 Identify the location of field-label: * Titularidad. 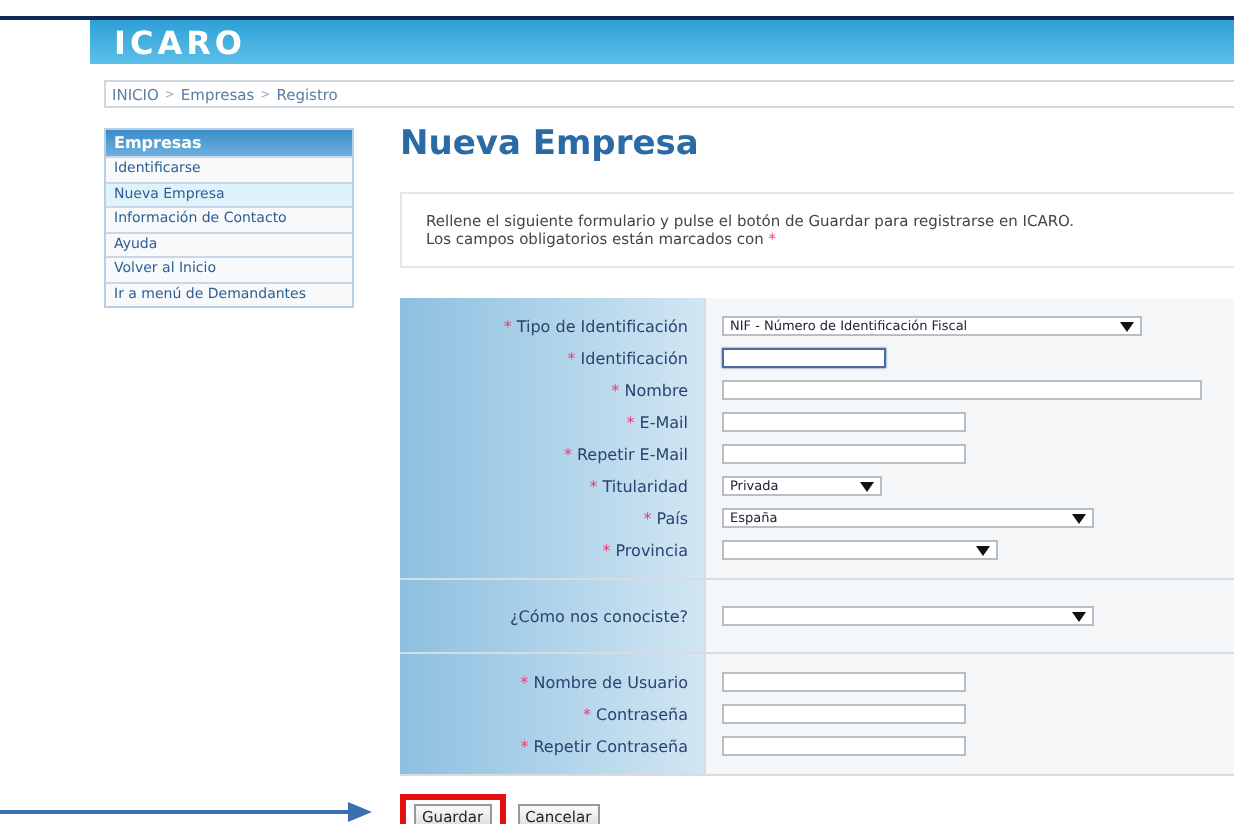
(638, 486).